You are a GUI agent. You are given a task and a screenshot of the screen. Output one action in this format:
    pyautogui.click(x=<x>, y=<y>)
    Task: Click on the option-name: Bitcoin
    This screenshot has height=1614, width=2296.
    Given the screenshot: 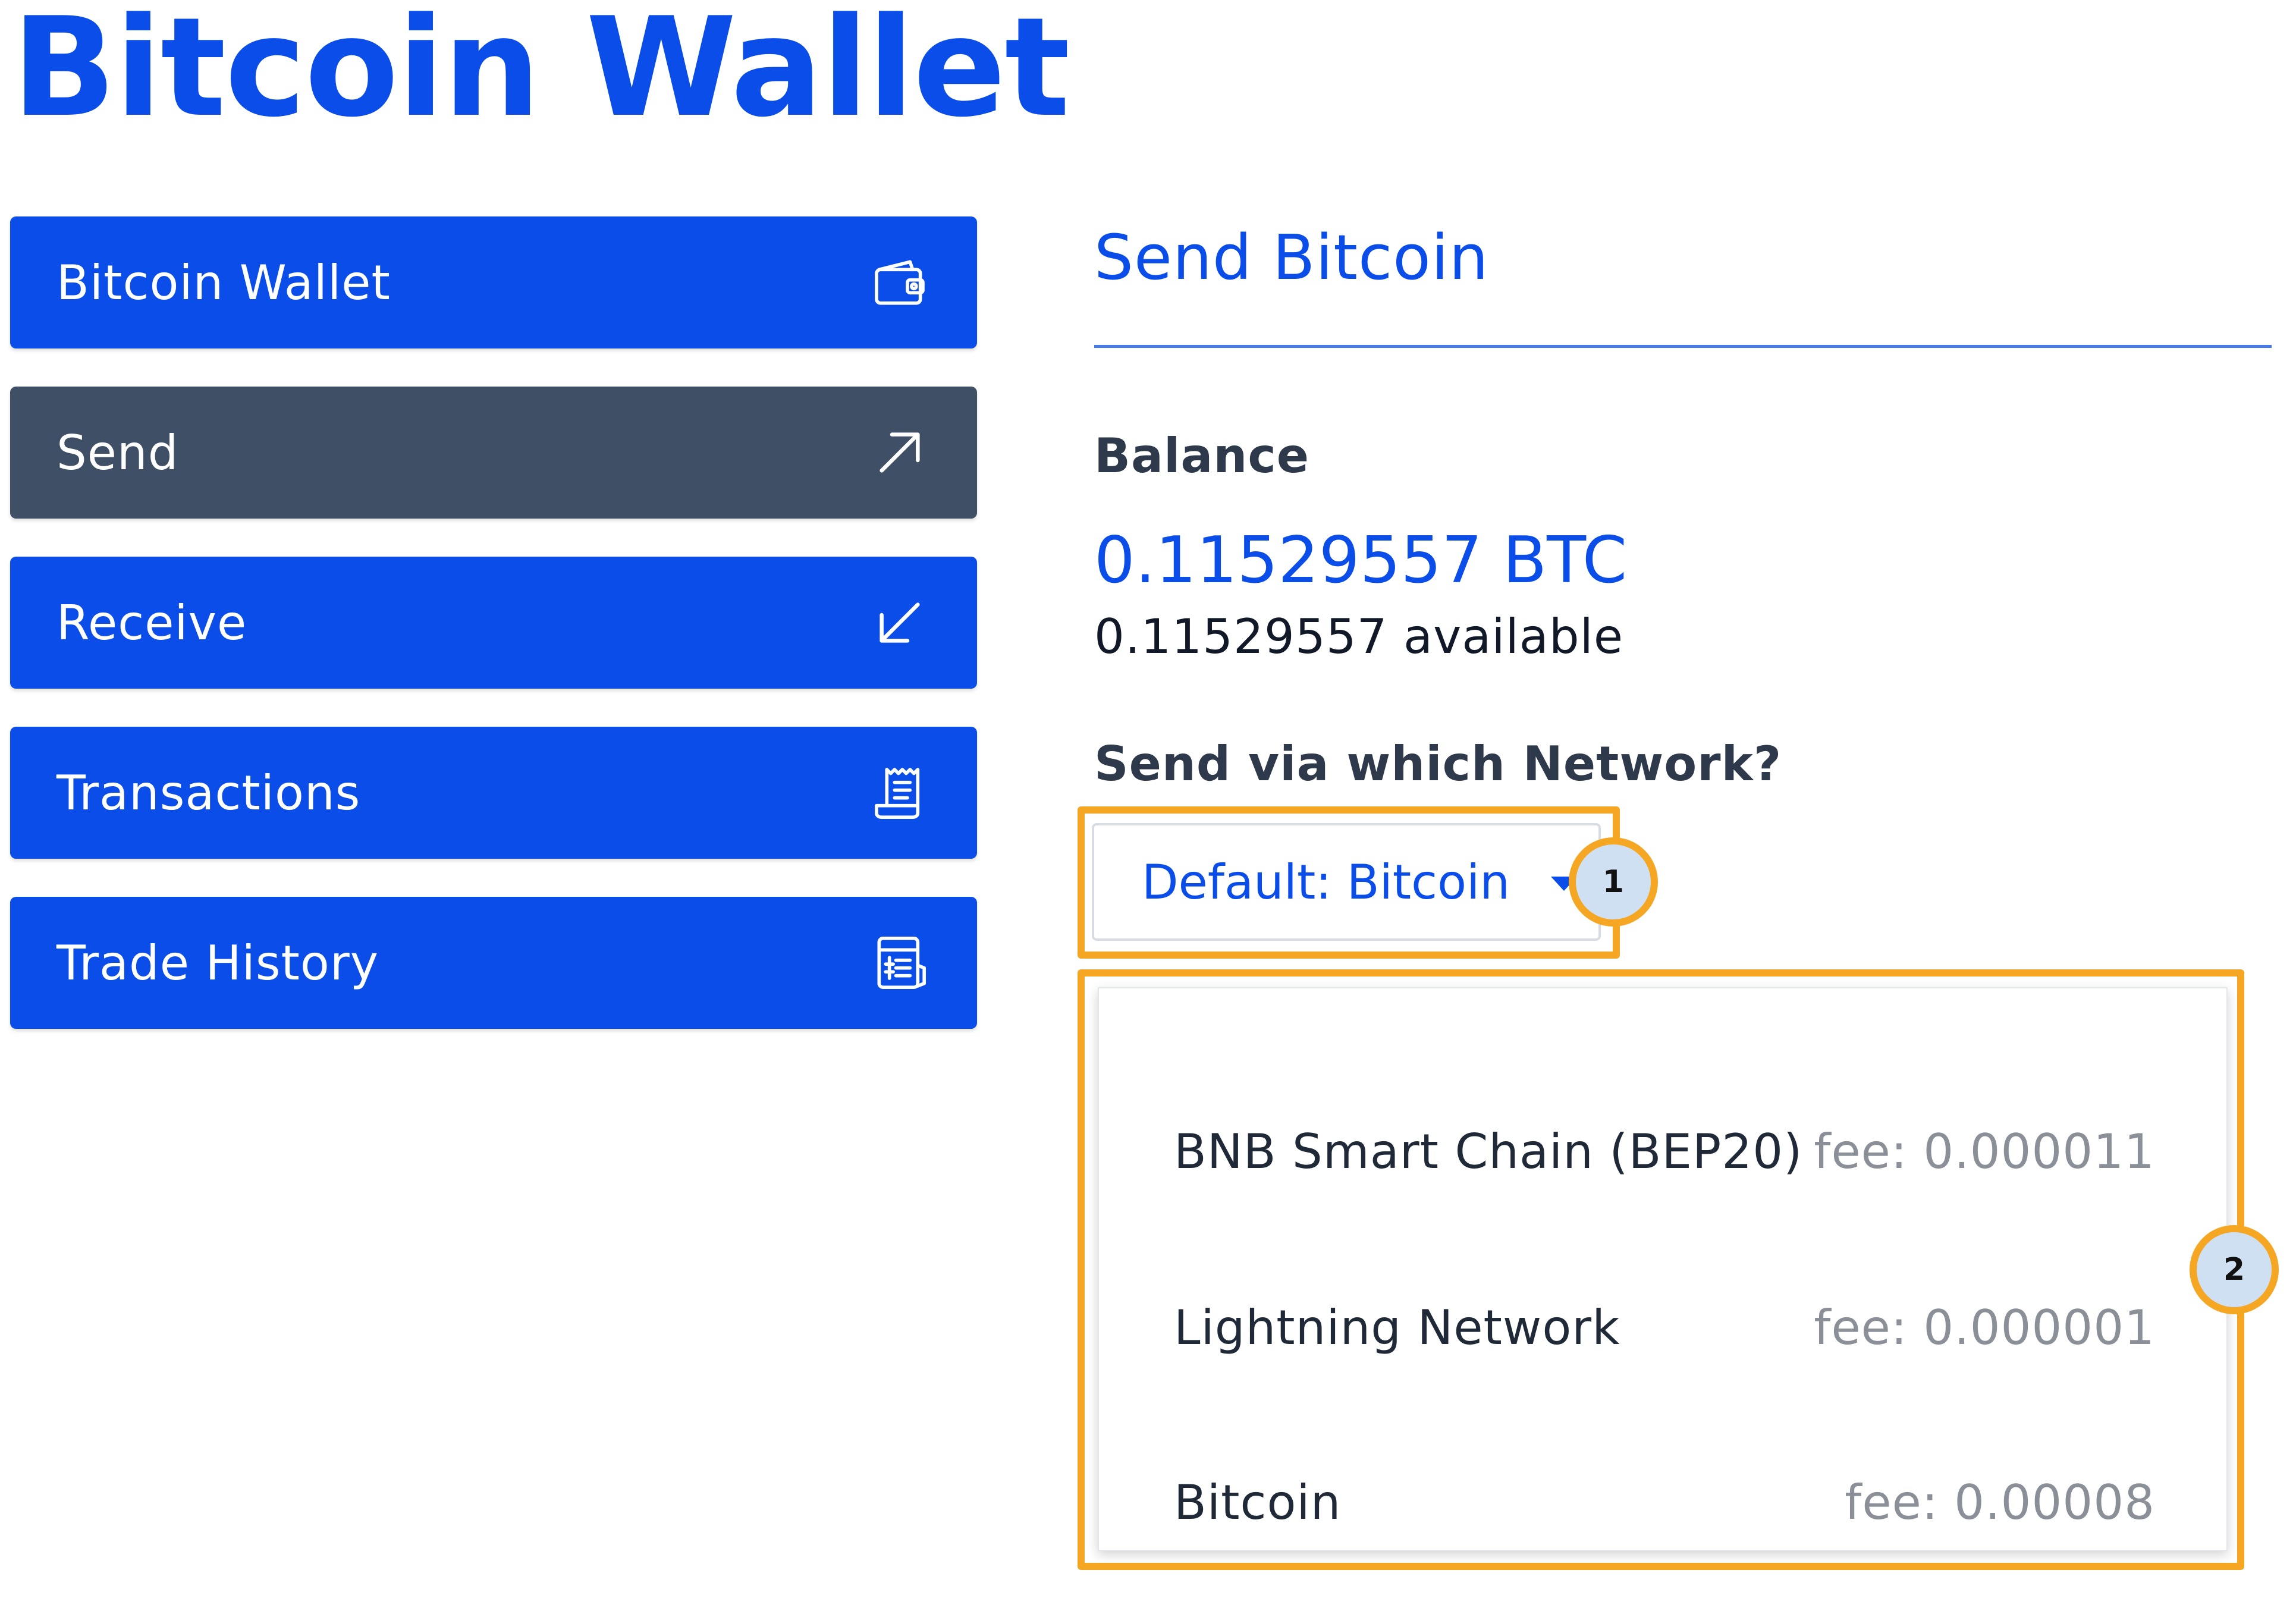 What is the action you would take?
    pyautogui.click(x=1258, y=1502)
    